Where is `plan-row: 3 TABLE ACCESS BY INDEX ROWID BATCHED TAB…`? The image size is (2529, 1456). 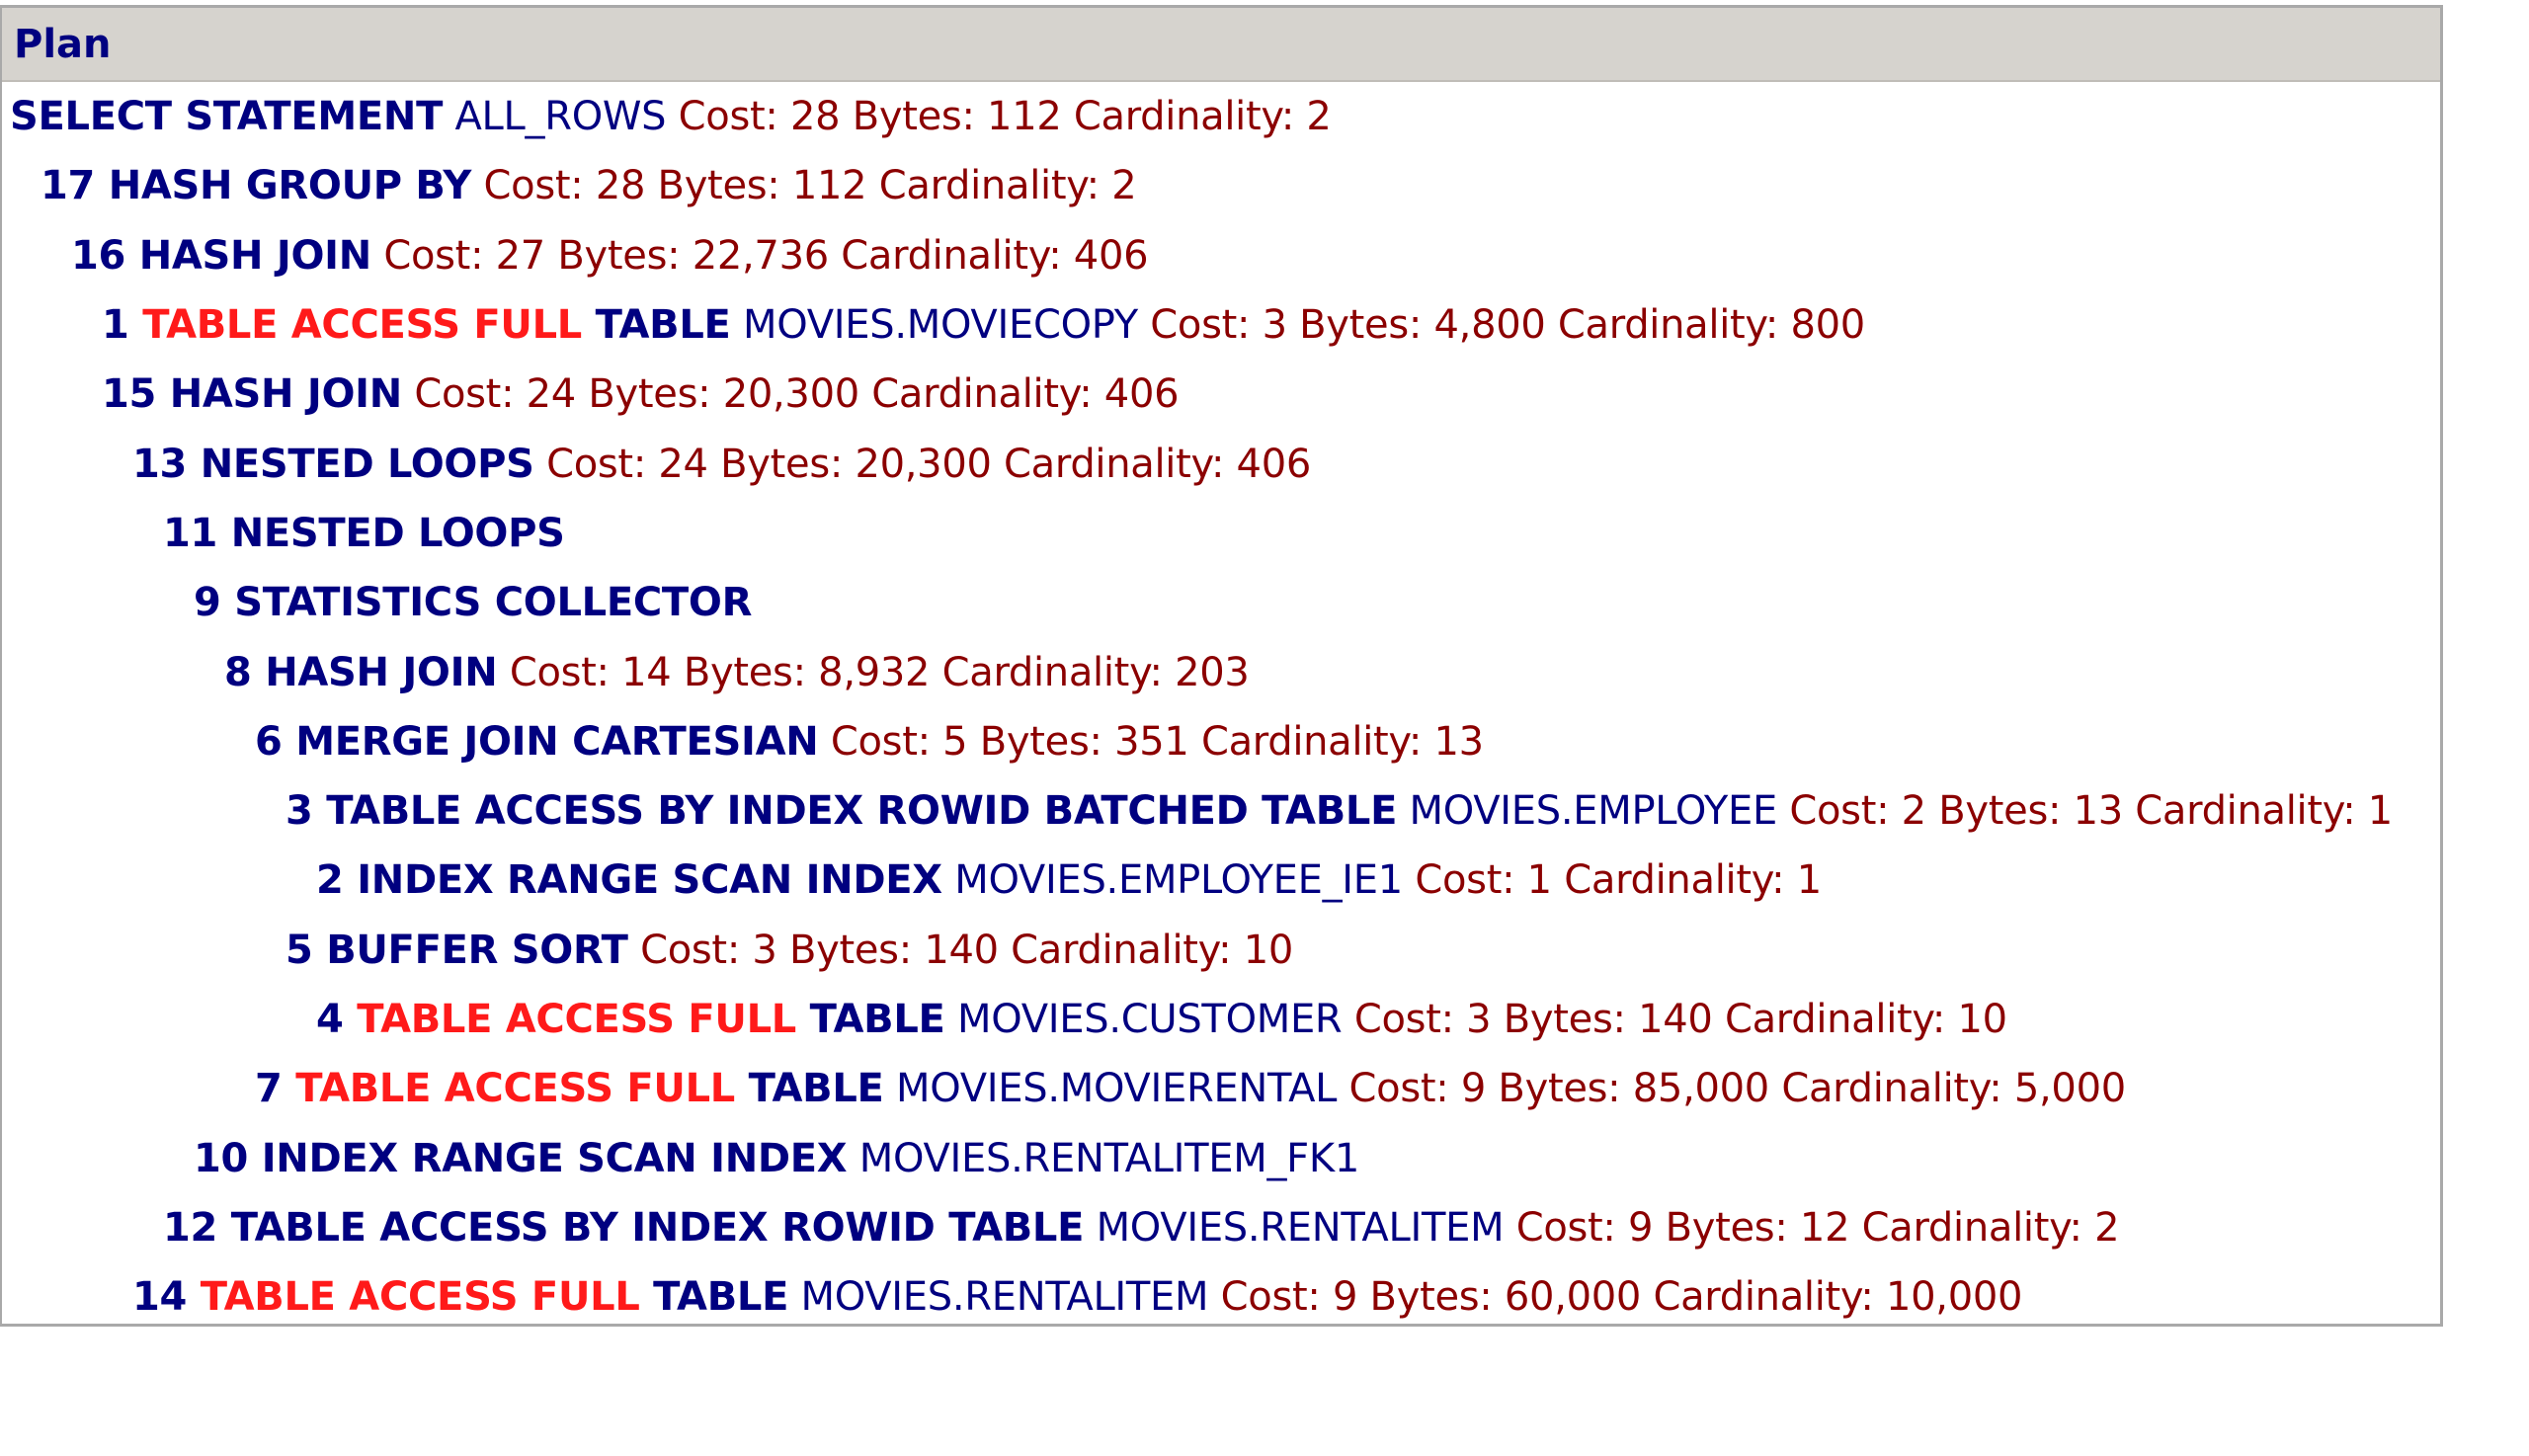
plan-row: 3 TABLE ACCESS BY INDEX ROWID BATCHED TAB… is located at coordinates (1221, 811).